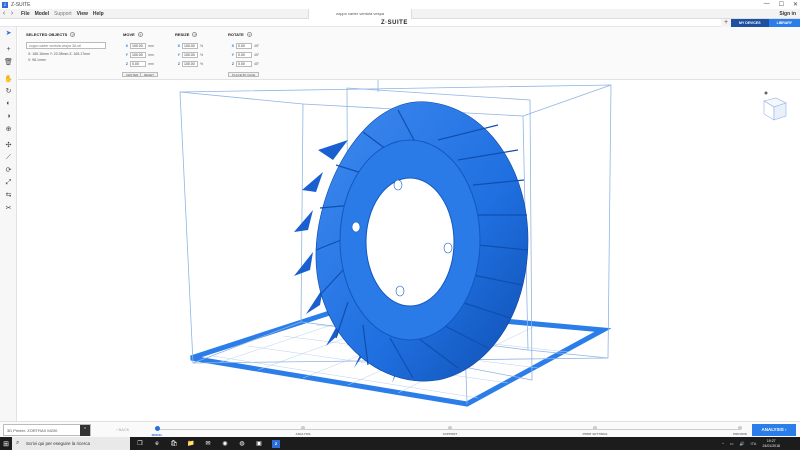  Describe the element at coordinates (140, 444) in the screenshot. I see `task-view-icon: ❐` at that location.